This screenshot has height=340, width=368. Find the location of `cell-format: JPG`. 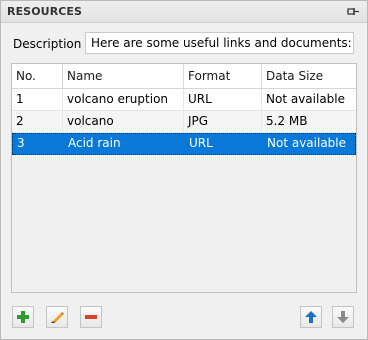

cell-format: JPG is located at coordinates (223, 121).